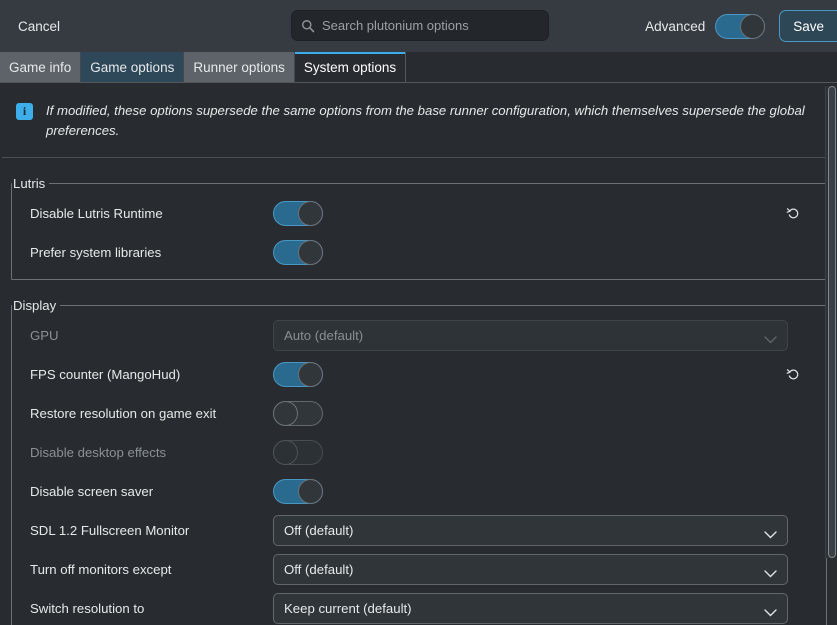 The height and width of the screenshot is (625, 837). I want to click on row-sdl-fullscreen-monitor: SDL 1.2 Fullscreen Monitor Off (default), so click(419, 530).